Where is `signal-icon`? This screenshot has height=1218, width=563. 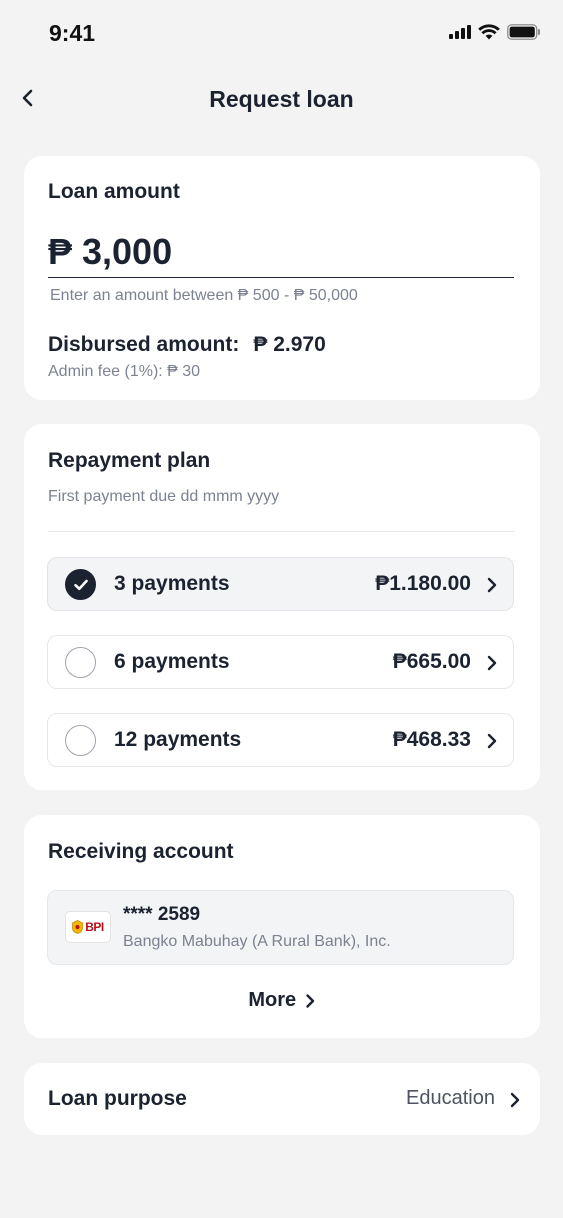 signal-icon is located at coordinates (460, 32).